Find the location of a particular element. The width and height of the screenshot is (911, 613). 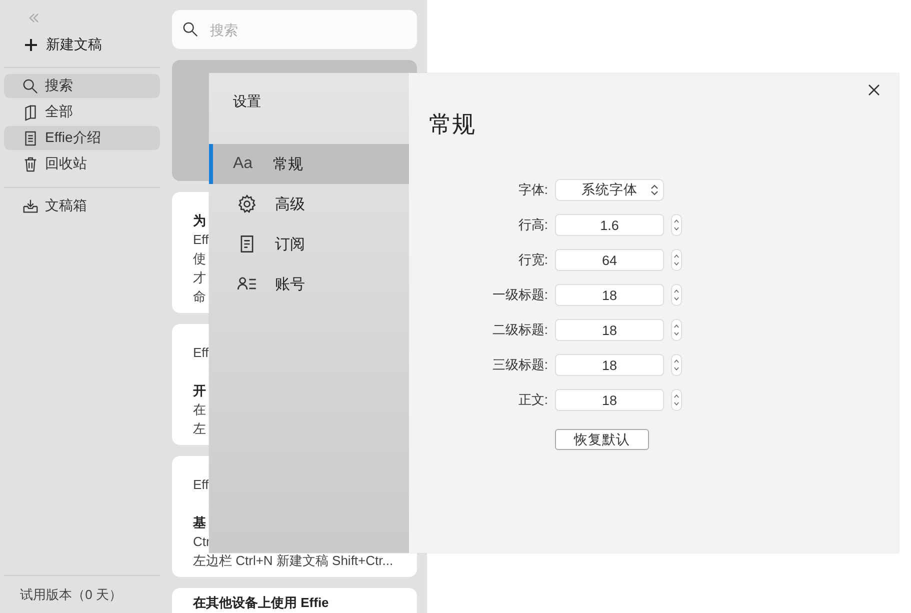

settings-tab: Aa 常规 is located at coordinates (309, 164).